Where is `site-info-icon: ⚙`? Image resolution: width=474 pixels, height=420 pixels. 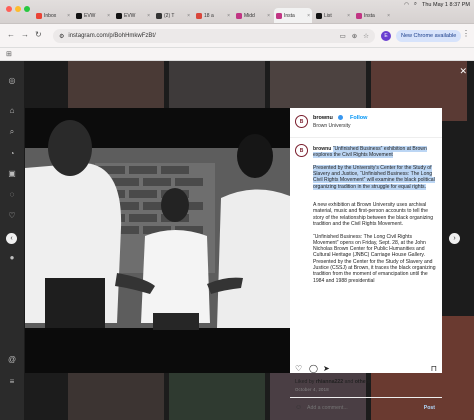 site-info-icon: ⚙ is located at coordinates (61, 36).